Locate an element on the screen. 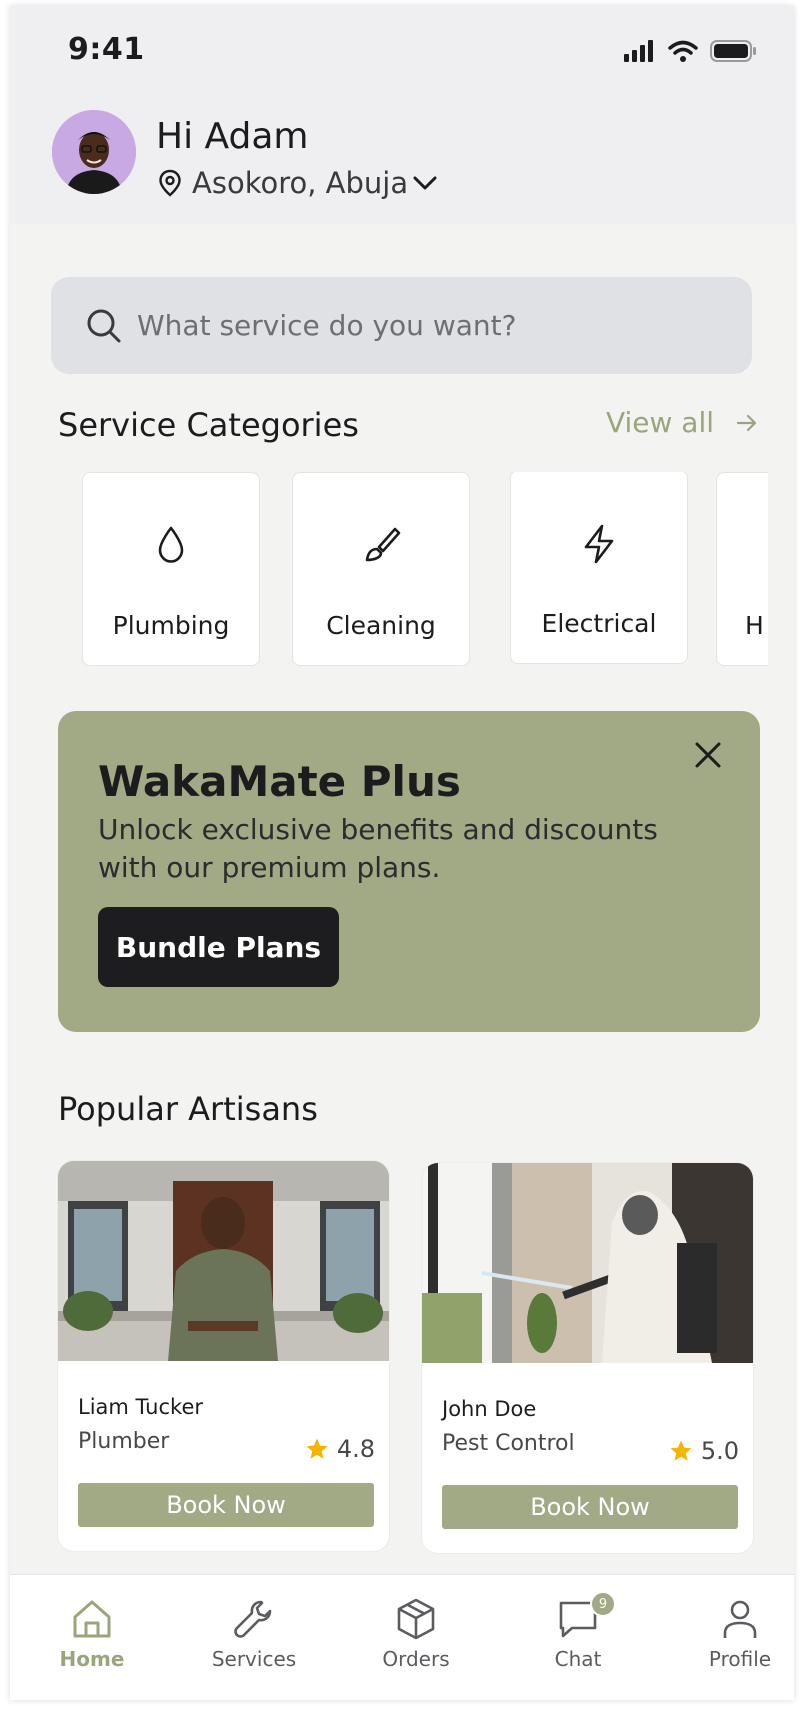 This screenshot has width=804, height=1712. wrench-icon is located at coordinates (253, 1619).